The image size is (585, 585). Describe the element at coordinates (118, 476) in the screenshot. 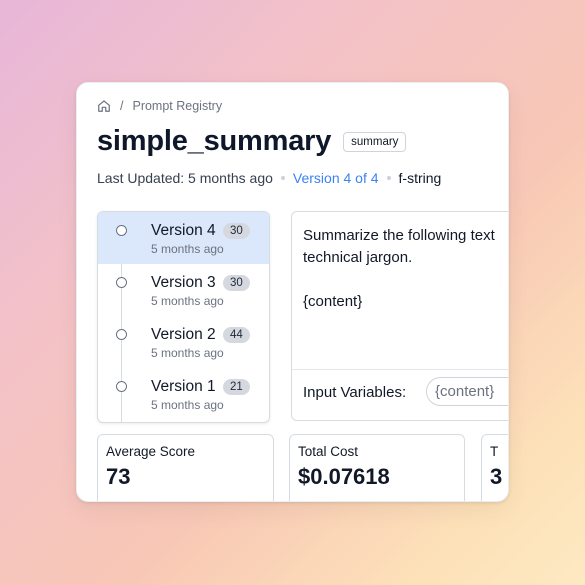

I see `stat-value: 73` at that location.